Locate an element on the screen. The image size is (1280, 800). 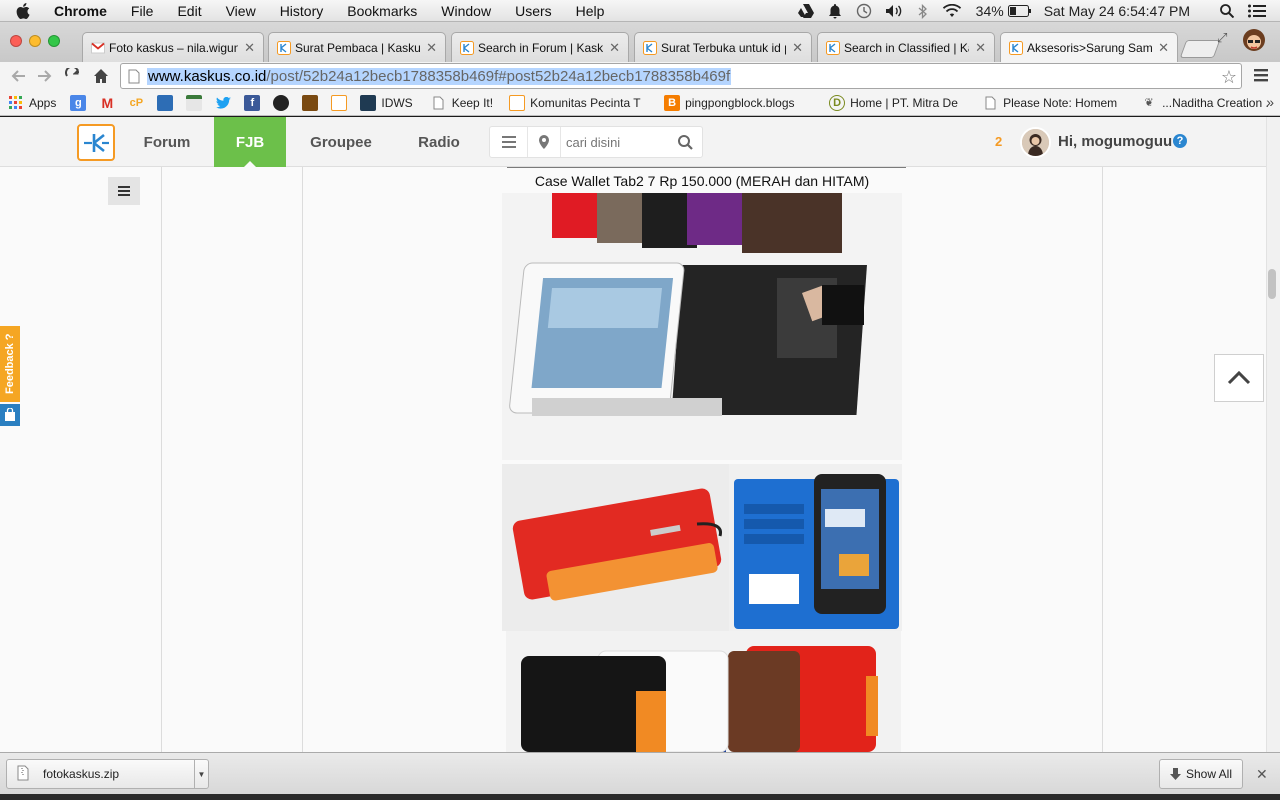
menu-edit: Edit is located at coordinates (189, 11).